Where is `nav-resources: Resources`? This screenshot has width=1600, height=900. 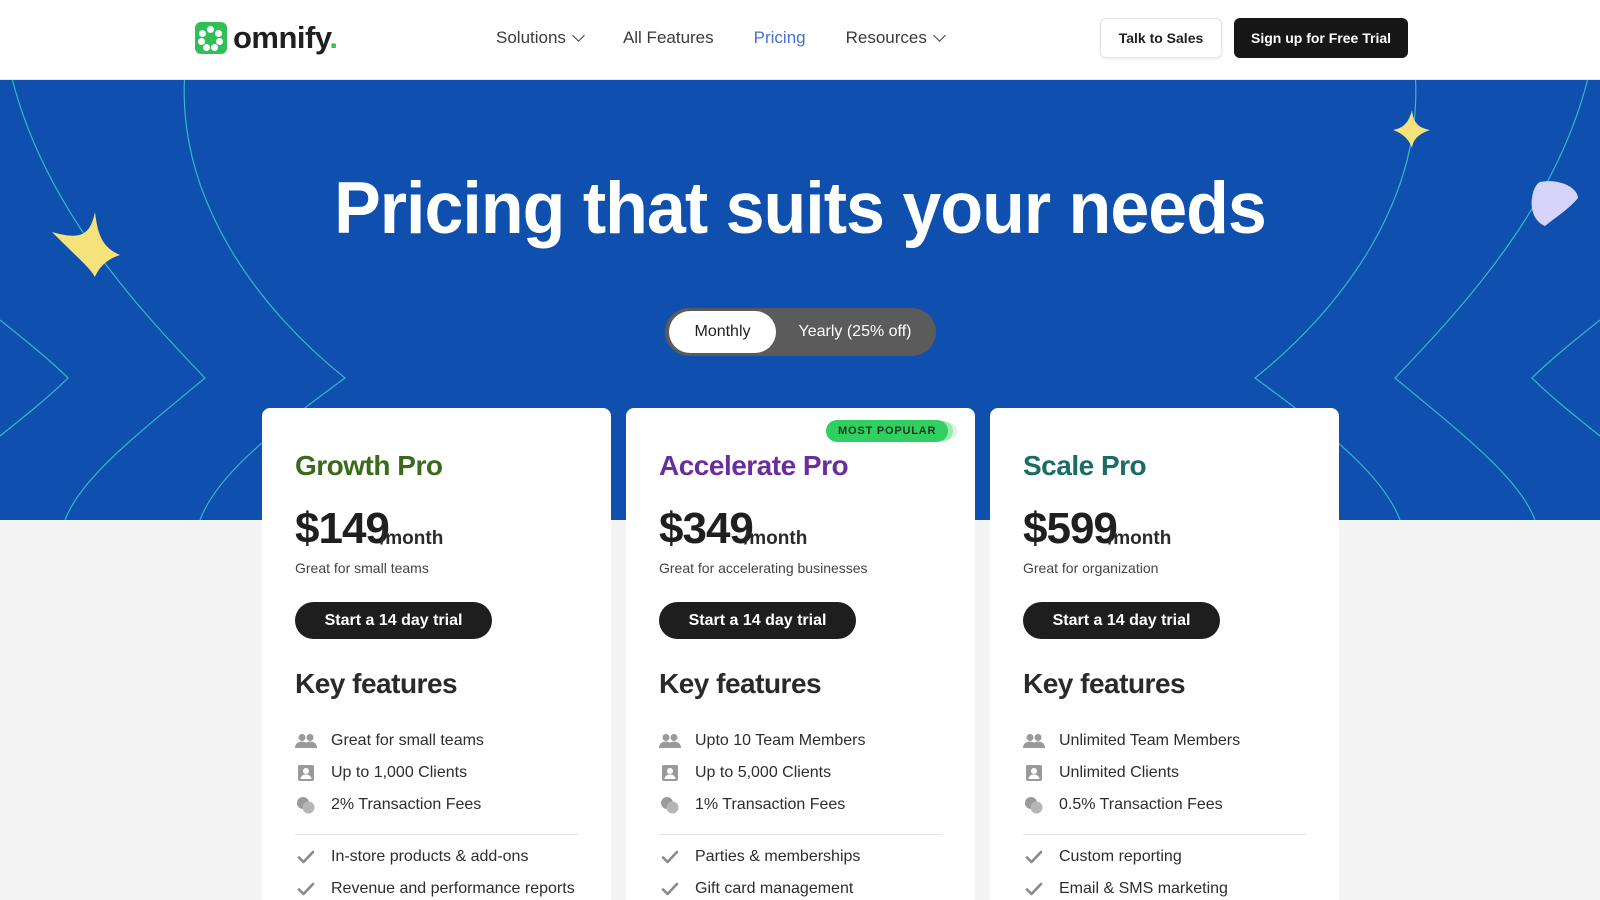 nav-resources: Resources is located at coordinates (895, 38).